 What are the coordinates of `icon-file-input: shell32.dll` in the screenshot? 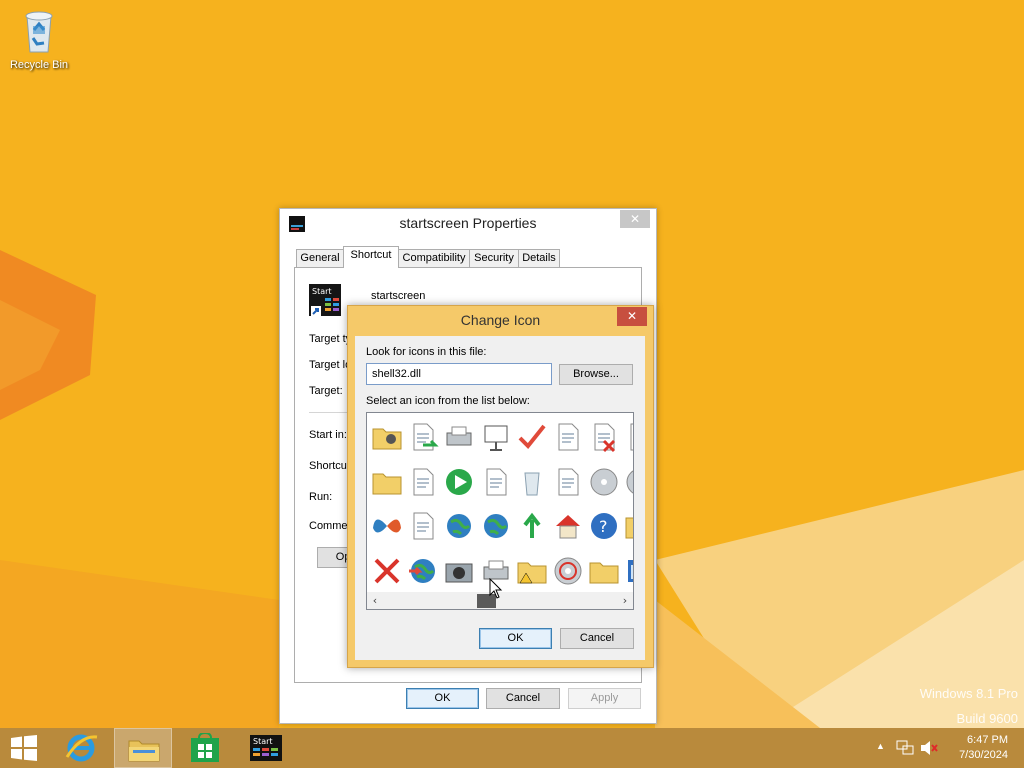 It's located at (459, 374).